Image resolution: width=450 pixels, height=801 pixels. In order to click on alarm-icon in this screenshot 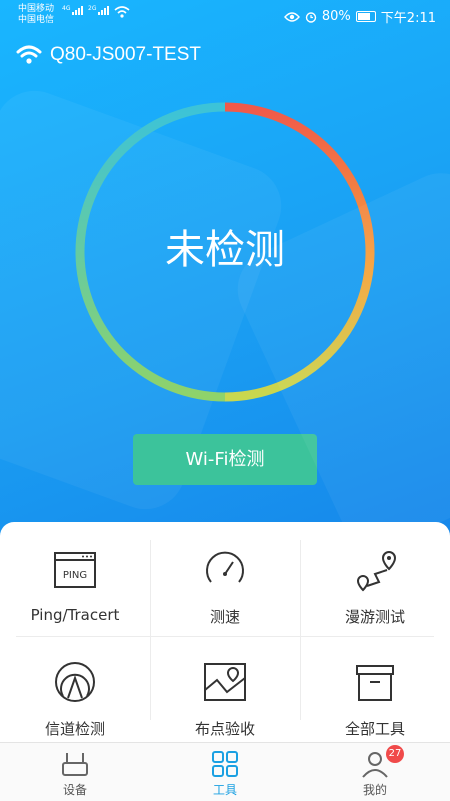, I will do `click(311, 17)`.